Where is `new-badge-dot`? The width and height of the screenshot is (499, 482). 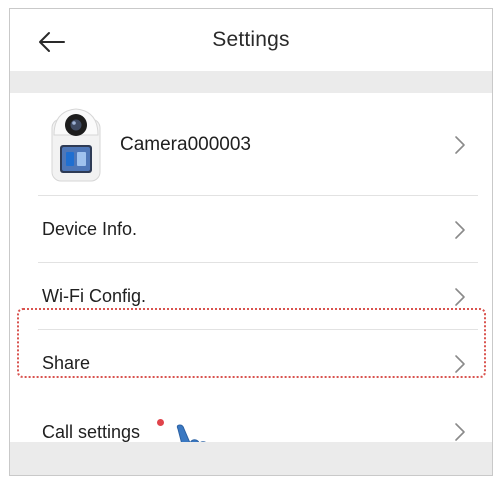
new-badge-dot is located at coordinates (160, 422).